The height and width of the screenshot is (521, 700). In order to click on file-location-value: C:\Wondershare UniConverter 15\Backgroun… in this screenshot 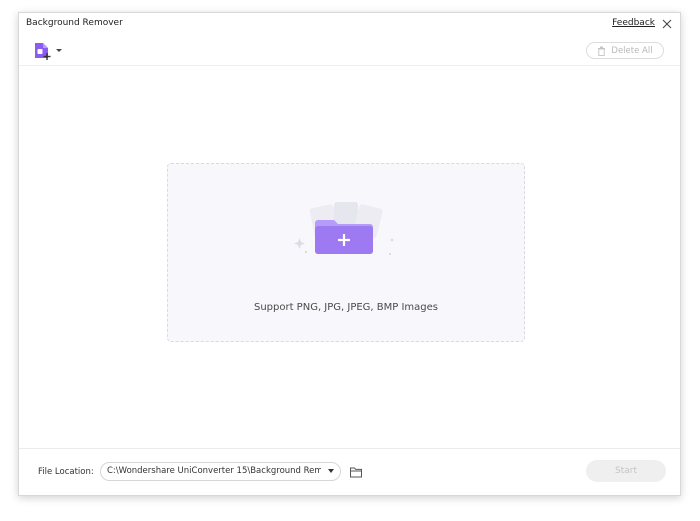, I will do `click(214, 471)`.